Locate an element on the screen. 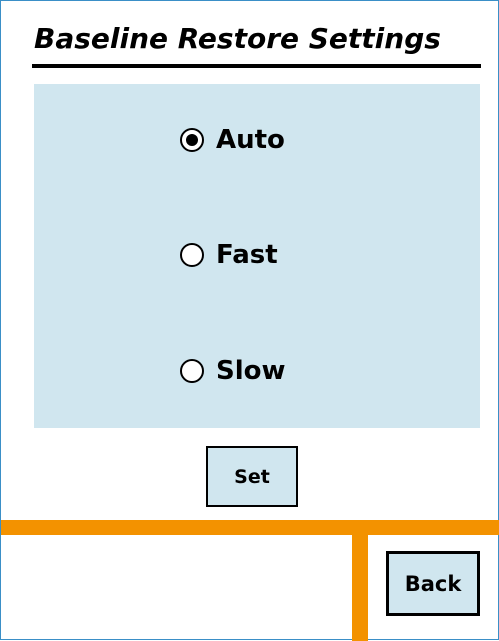 The image size is (499, 641). option-fast: Fast is located at coordinates (229, 255).